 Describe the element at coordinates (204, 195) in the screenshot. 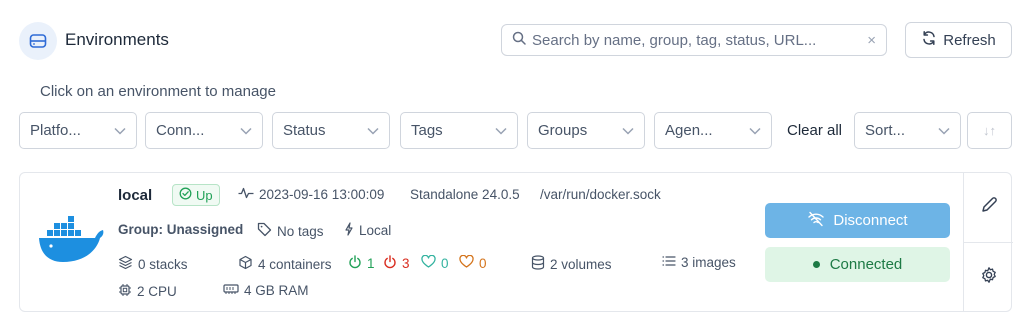

I see `status-badge-label: Up` at that location.